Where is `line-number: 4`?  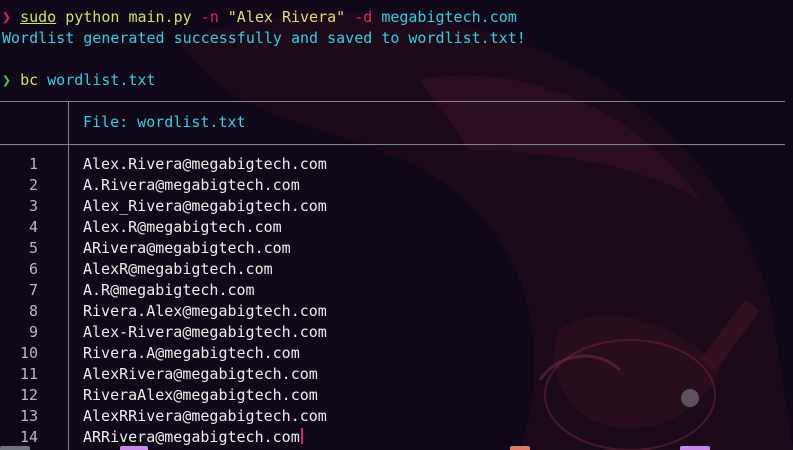 line-number: 4 is located at coordinates (33, 227).